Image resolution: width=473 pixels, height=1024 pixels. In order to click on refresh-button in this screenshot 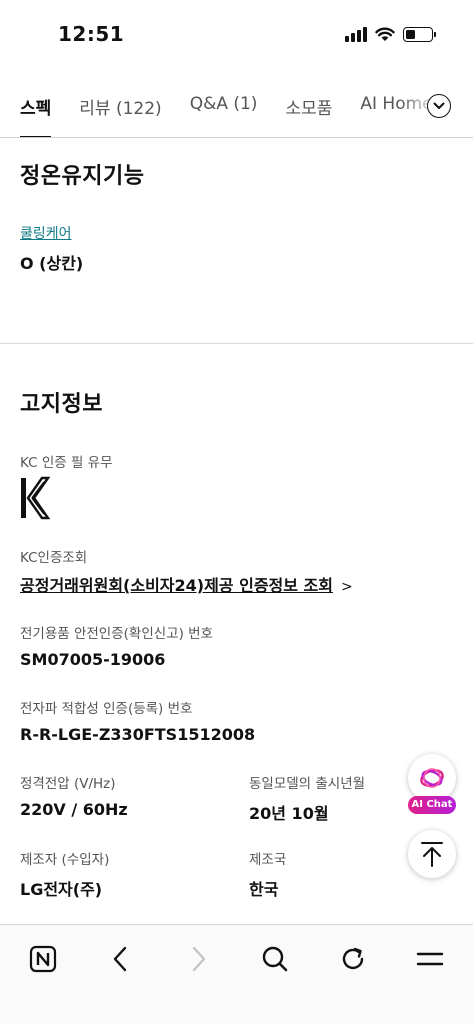, I will do `click(353, 959)`.